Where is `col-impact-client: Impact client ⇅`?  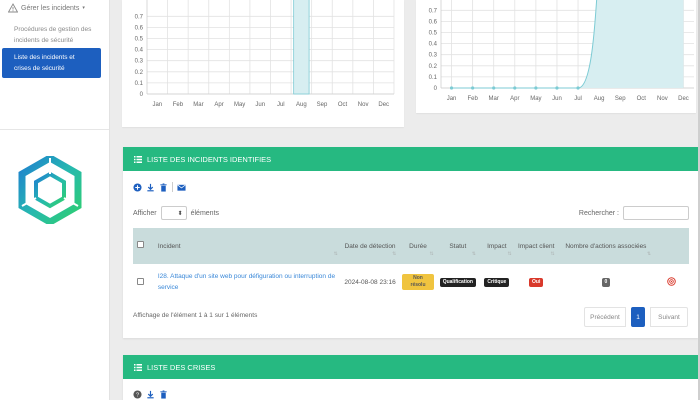
col-impact-client: Impact client ⇅ is located at coordinates (536, 246).